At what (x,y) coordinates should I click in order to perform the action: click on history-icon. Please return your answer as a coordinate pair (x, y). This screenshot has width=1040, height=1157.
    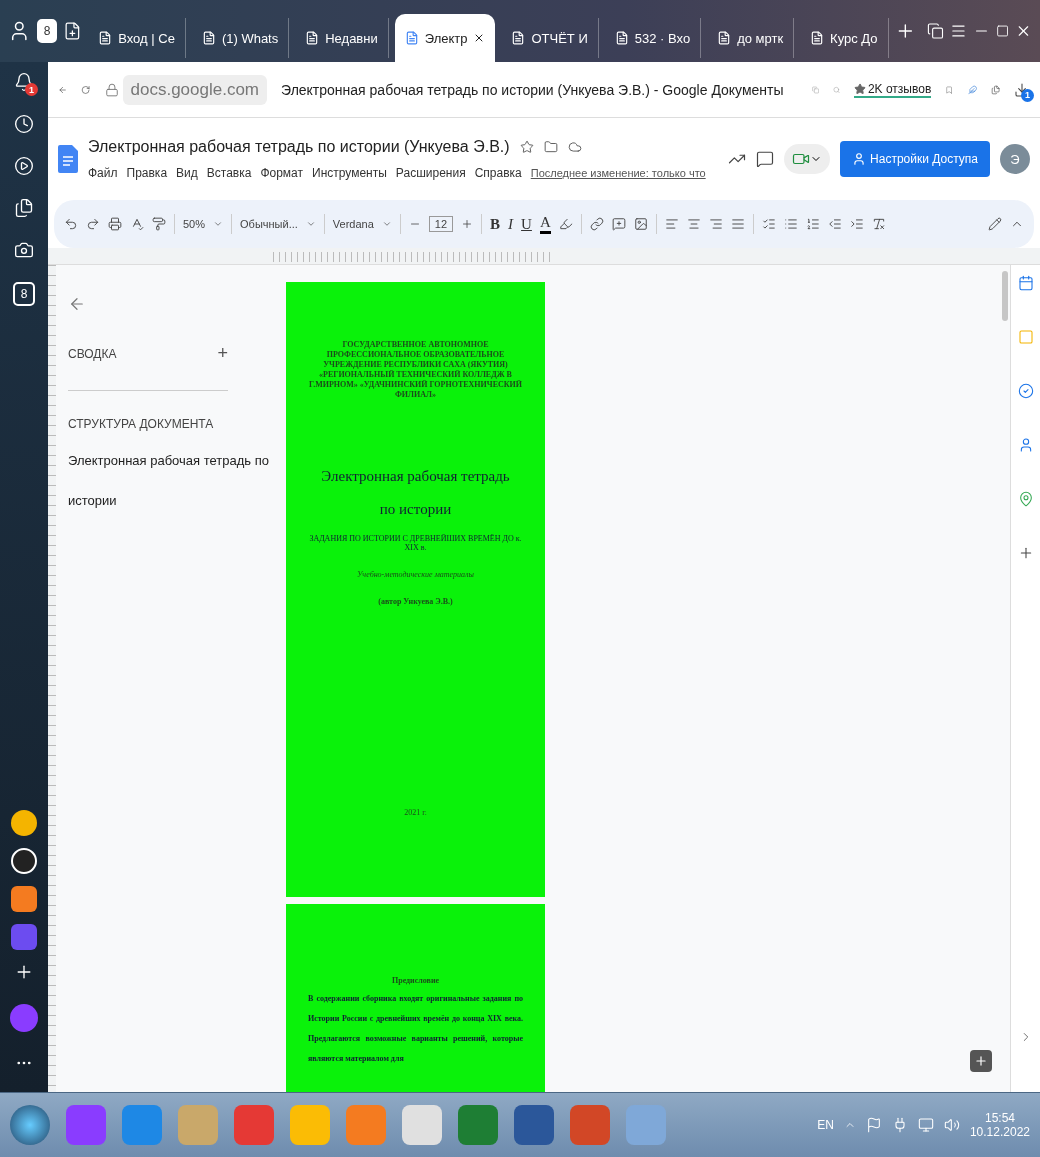
    Looking at the image, I should click on (24, 124).